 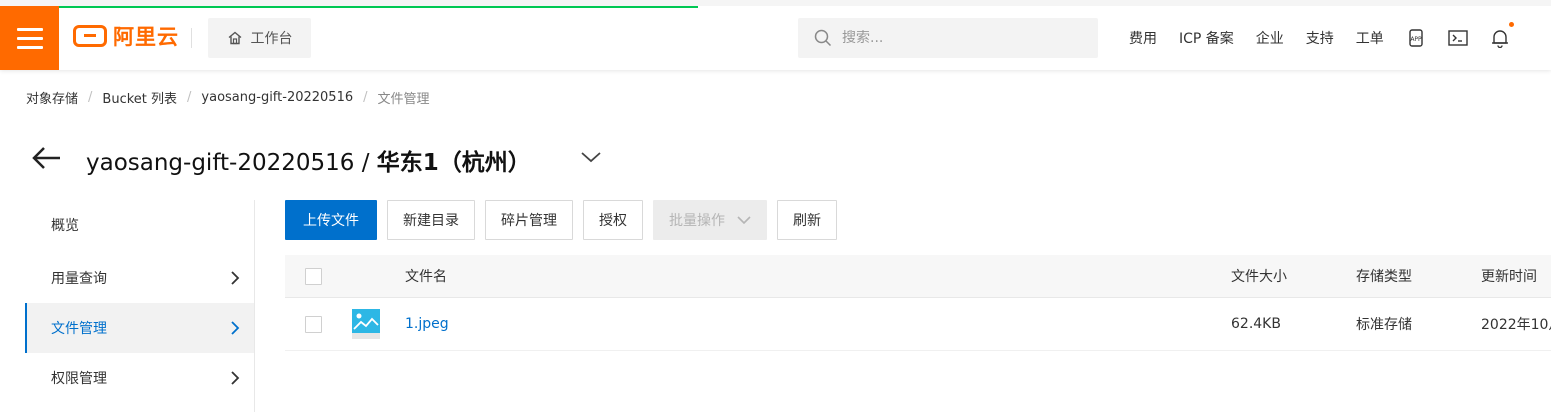 I want to click on nav-billing: 费用, so click(x=1143, y=38).